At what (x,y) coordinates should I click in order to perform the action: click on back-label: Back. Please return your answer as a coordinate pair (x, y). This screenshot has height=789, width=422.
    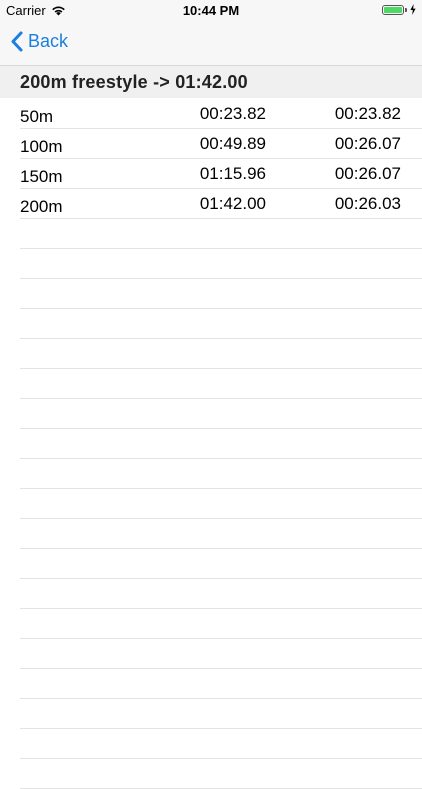
    Looking at the image, I should click on (48, 41).